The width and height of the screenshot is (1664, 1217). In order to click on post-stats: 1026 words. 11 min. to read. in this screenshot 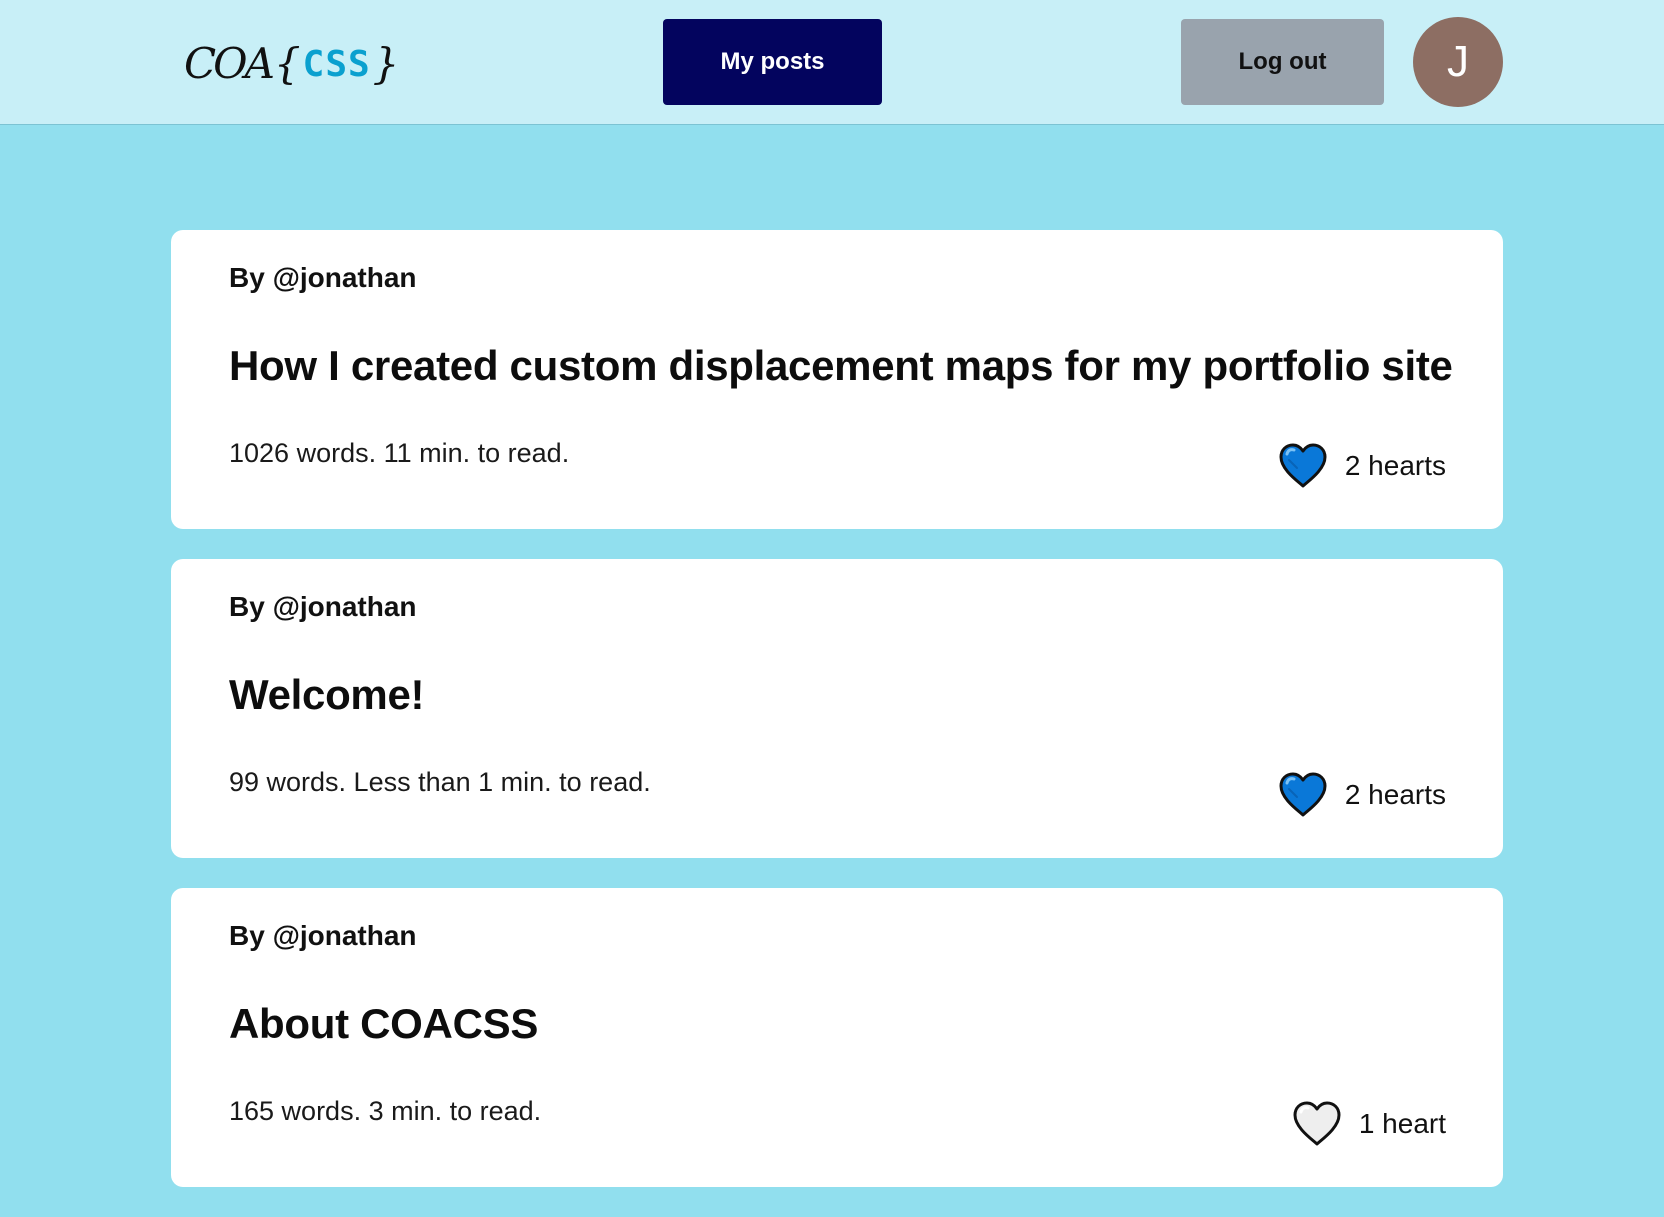, I will do `click(399, 453)`.